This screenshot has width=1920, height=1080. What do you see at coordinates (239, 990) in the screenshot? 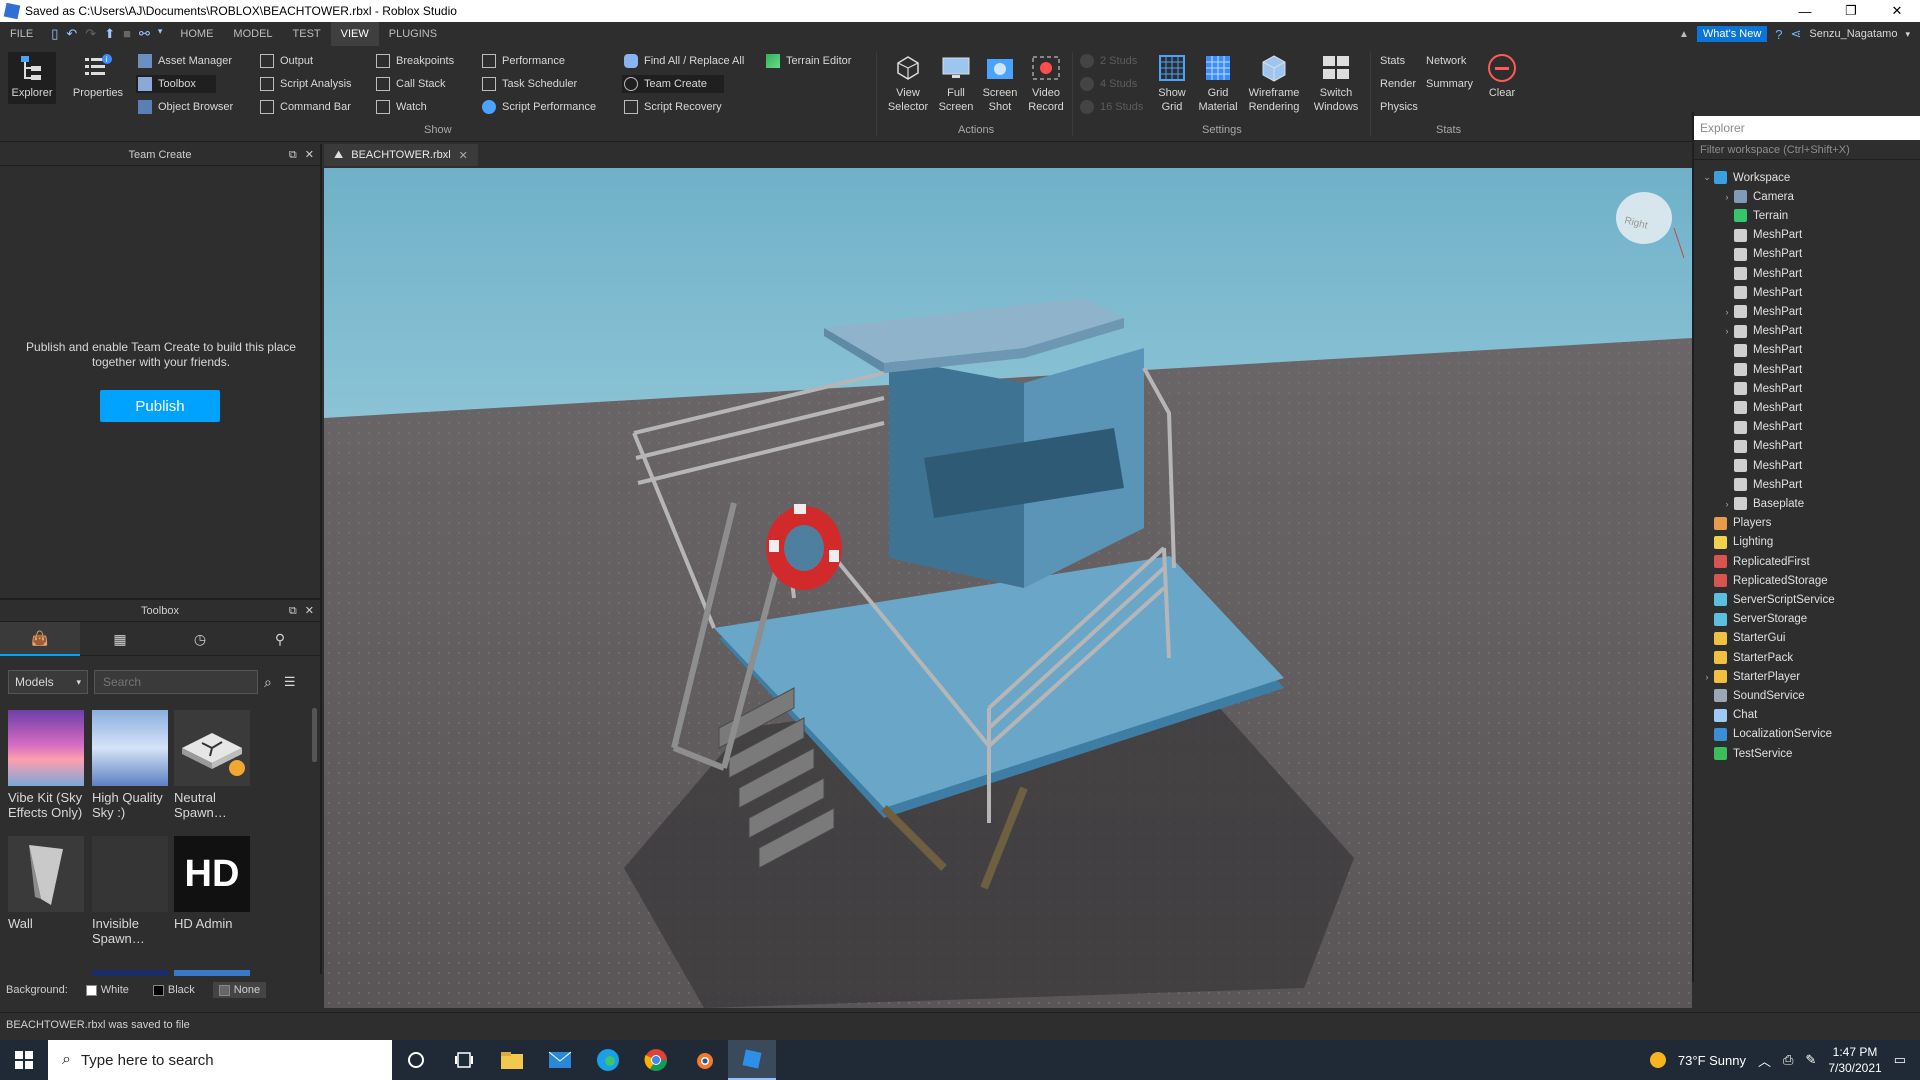
I see `bg-none-option: None` at bounding box center [239, 990].